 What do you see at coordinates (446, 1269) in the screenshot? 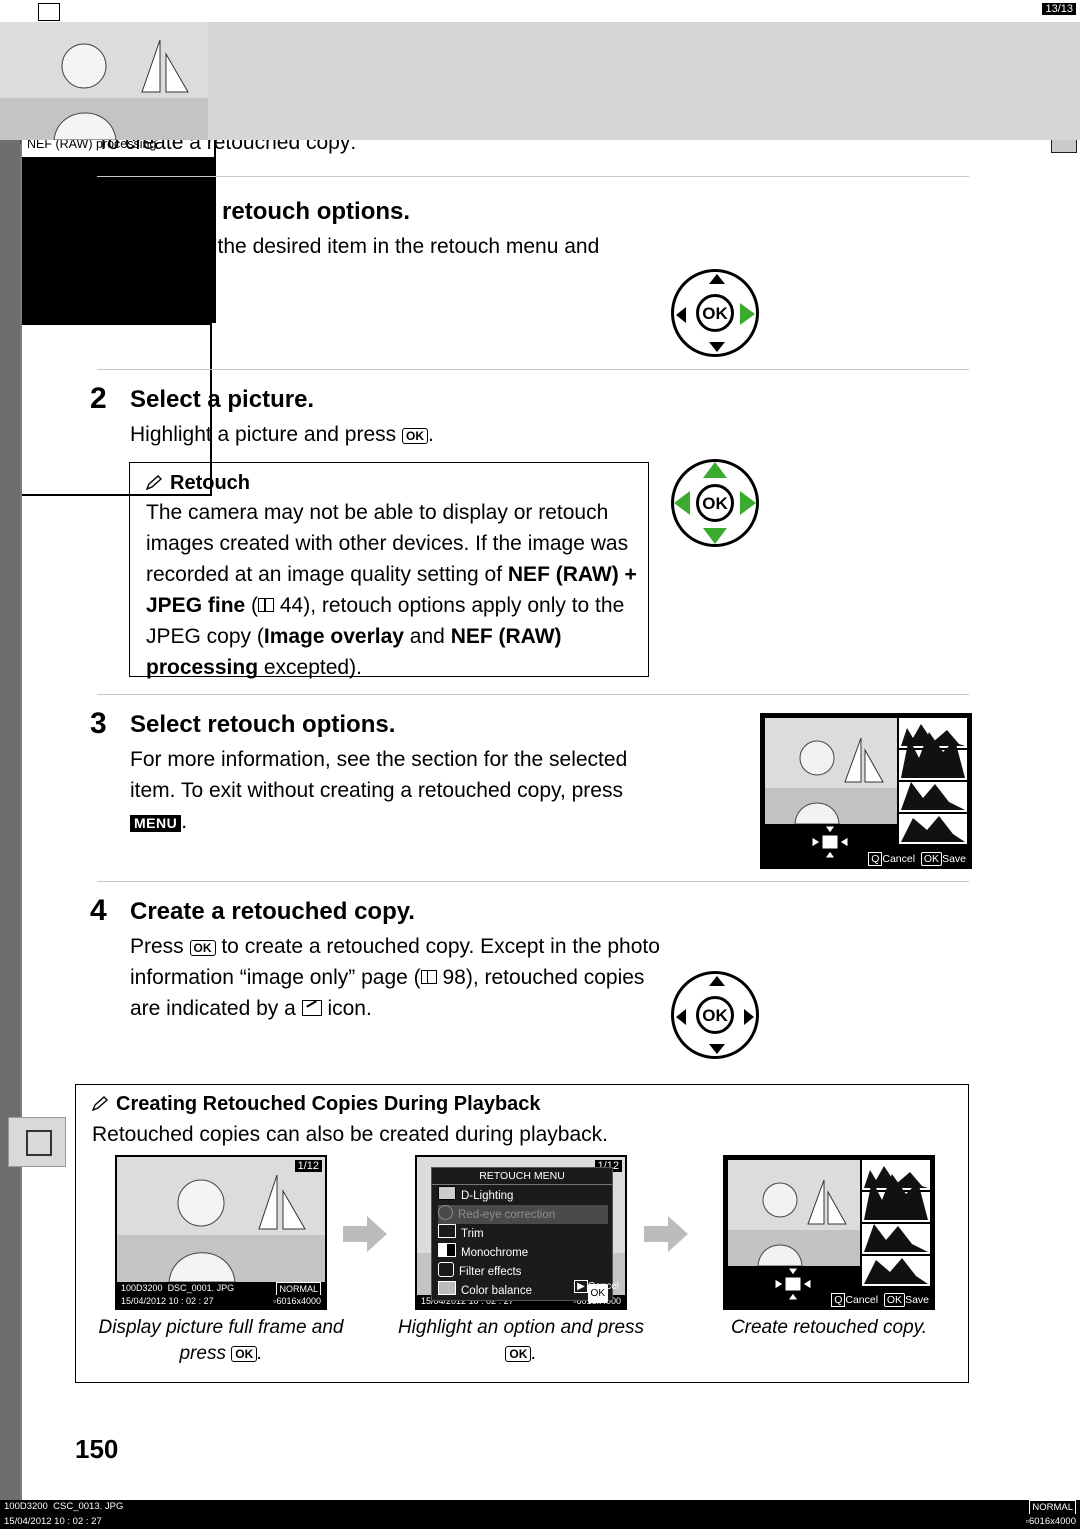
I see `filter-effects-icon` at bounding box center [446, 1269].